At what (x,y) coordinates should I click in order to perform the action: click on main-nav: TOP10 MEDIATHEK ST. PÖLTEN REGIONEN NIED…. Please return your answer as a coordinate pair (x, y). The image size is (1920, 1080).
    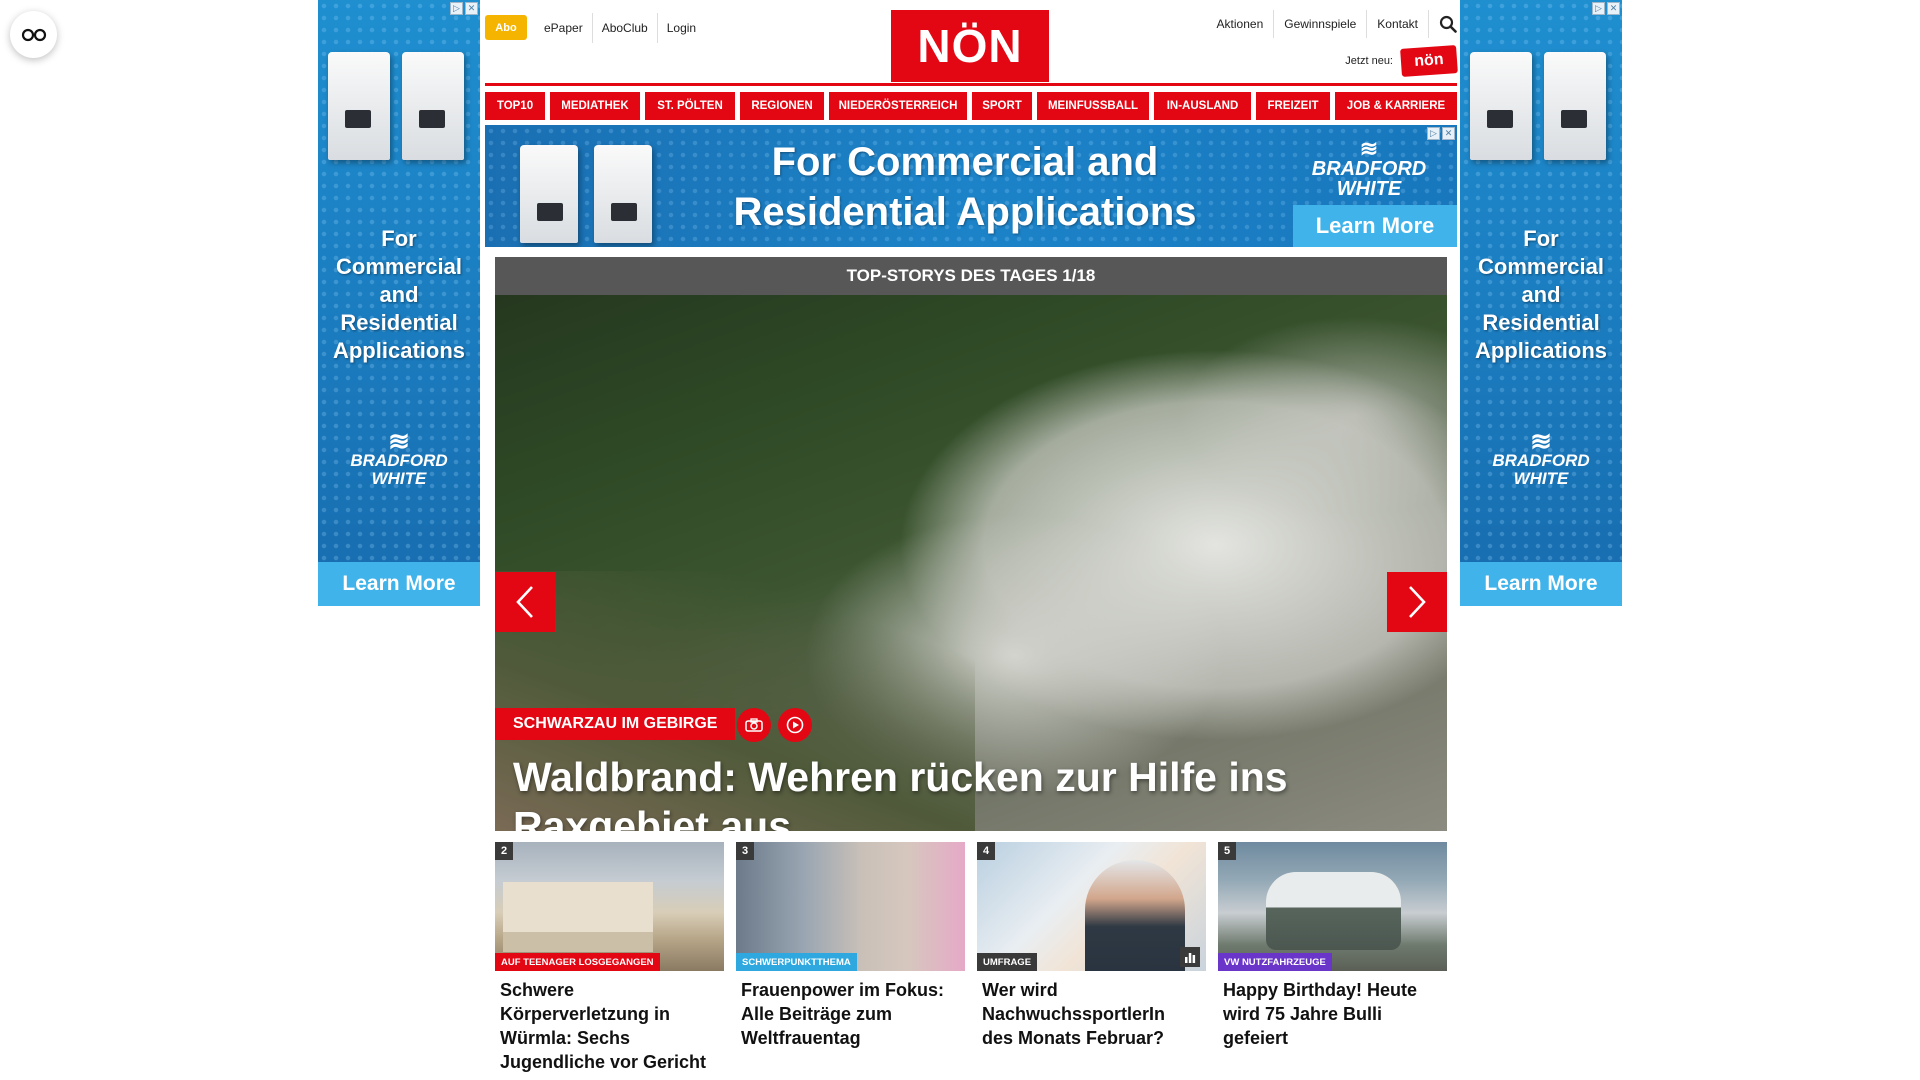
    Looking at the image, I should click on (971, 106).